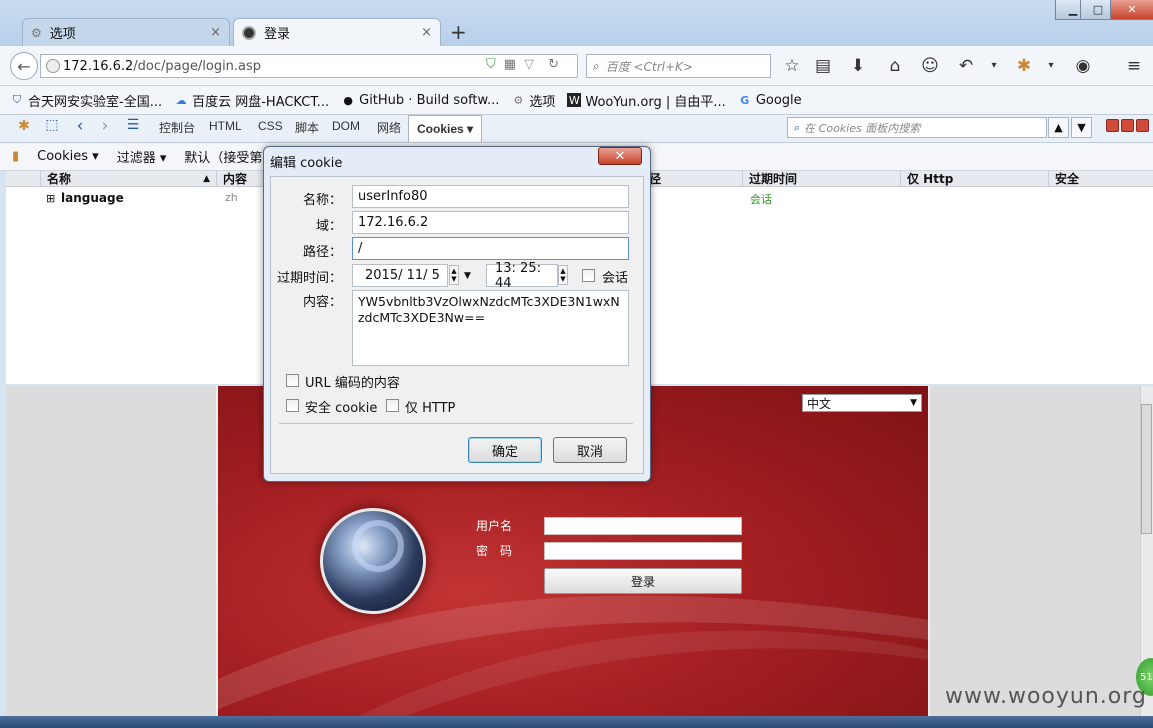 The width and height of the screenshot is (1153, 728). What do you see at coordinates (913, 403) in the screenshot?
I see `chevron-down-icon: ▼` at bounding box center [913, 403].